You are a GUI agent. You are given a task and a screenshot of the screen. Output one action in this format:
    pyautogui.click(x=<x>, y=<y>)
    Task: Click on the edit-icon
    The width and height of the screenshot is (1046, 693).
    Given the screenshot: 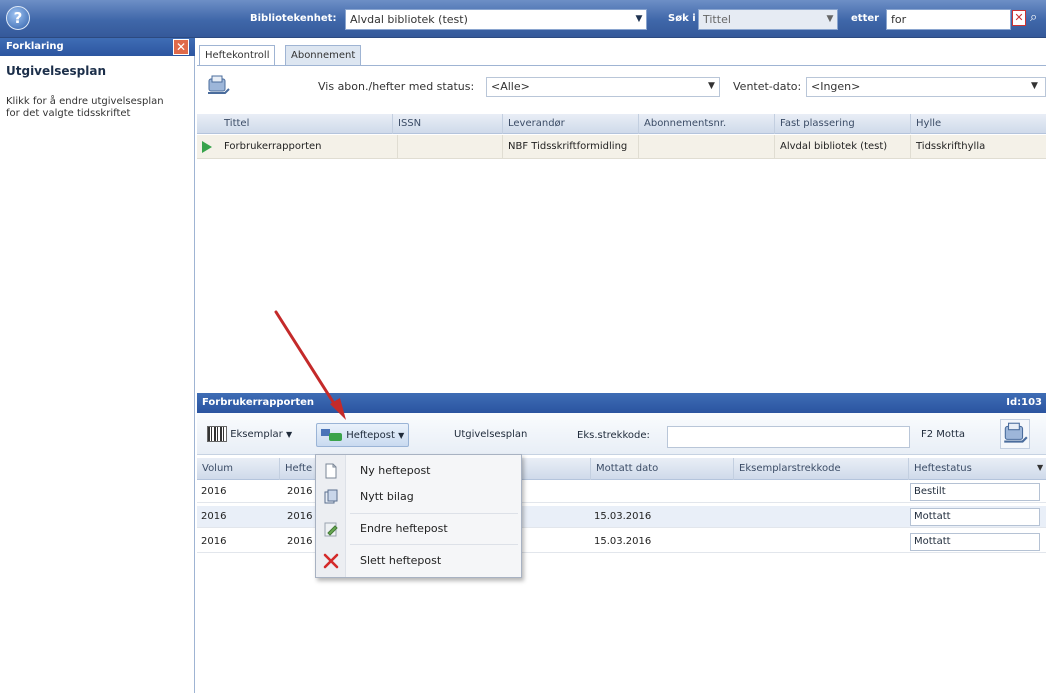 What is the action you would take?
    pyautogui.click(x=331, y=529)
    